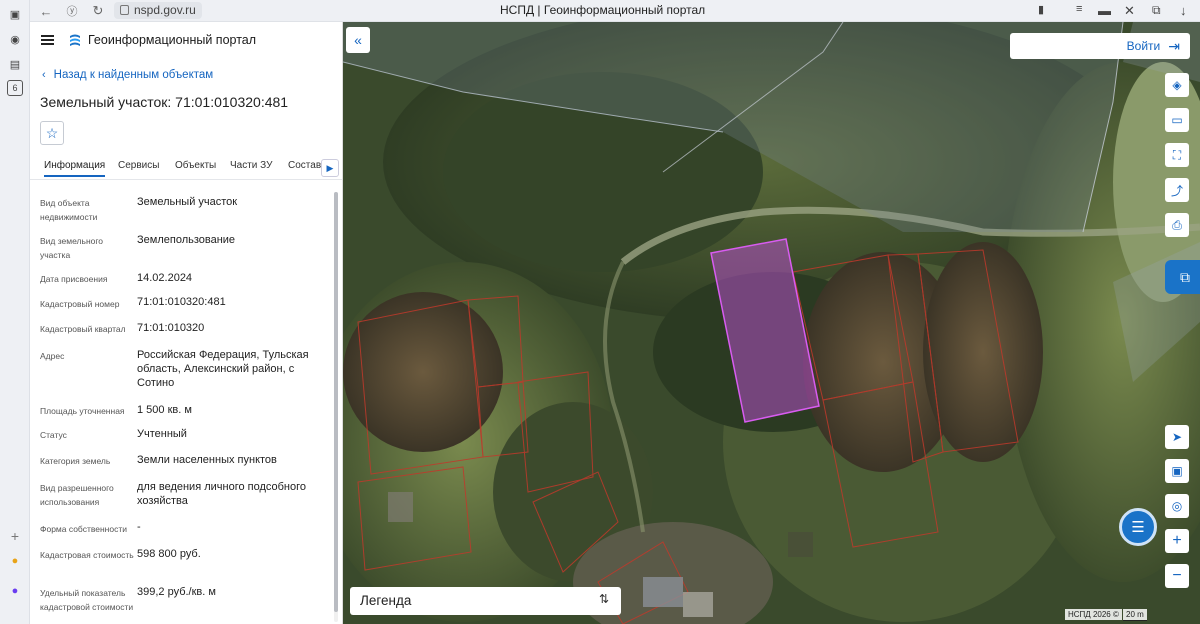 The width and height of the screenshot is (1200, 624). What do you see at coordinates (15, 14) in the screenshot?
I see `tabs-icon: ▣` at bounding box center [15, 14].